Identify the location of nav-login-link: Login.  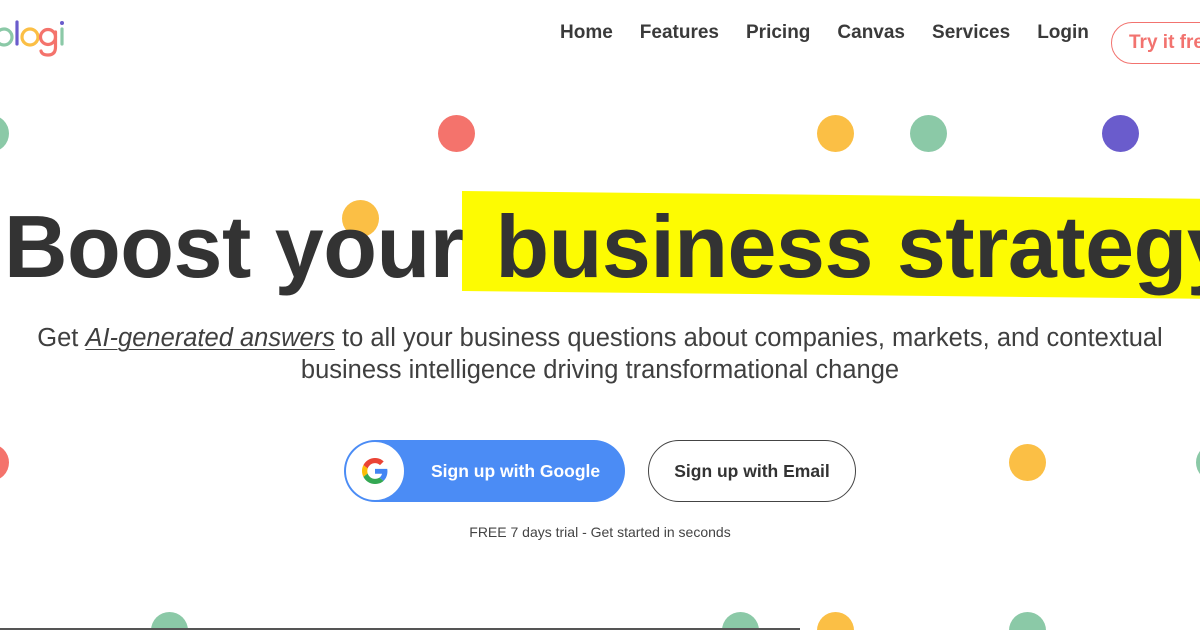
(1063, 33).